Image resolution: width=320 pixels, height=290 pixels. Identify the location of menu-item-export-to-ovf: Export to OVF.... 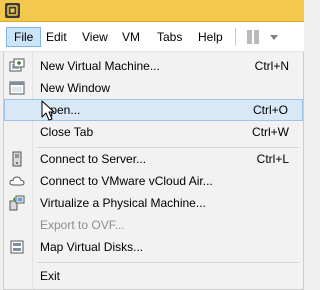
(153, 225).